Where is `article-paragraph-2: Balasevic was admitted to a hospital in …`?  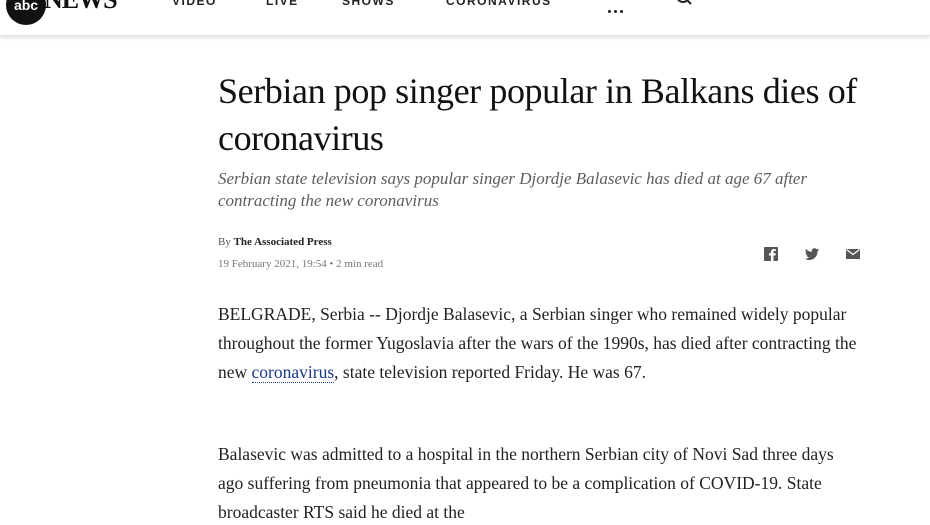
article-paragraph-2: Balasevic was admitted to a hospital in … is located at coordinates (526, 483).